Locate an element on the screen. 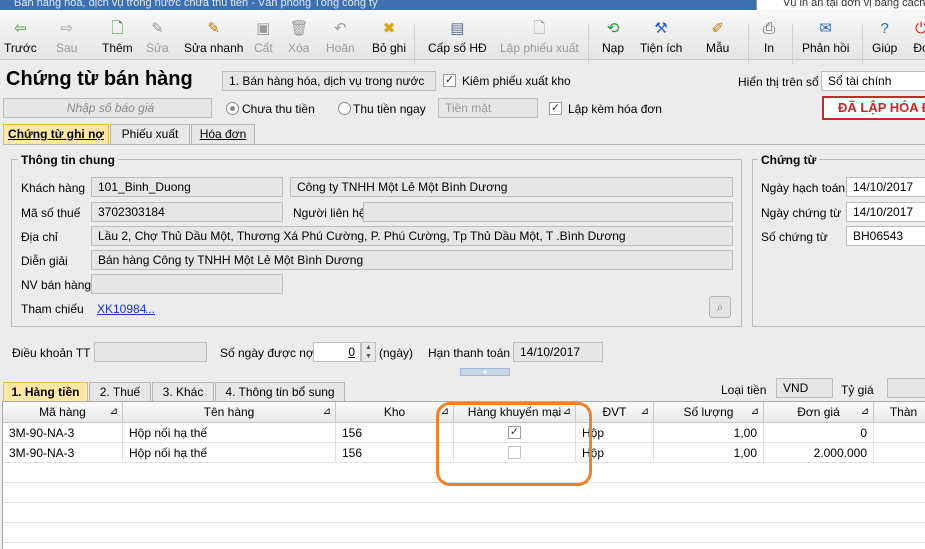  col-ma-hang: Mã hàng ⊿ is located at coordinates (63, 412).